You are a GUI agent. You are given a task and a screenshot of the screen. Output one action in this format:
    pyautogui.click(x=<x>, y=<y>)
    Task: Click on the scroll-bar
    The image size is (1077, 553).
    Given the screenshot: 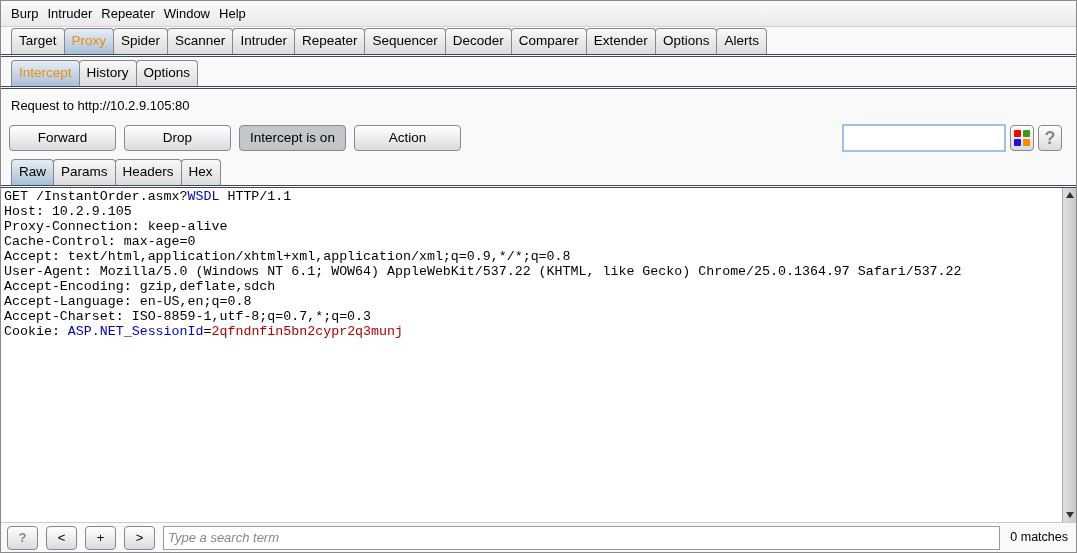 What is the action you would take?
    pyautogui.click(x=1069, y=355)
    